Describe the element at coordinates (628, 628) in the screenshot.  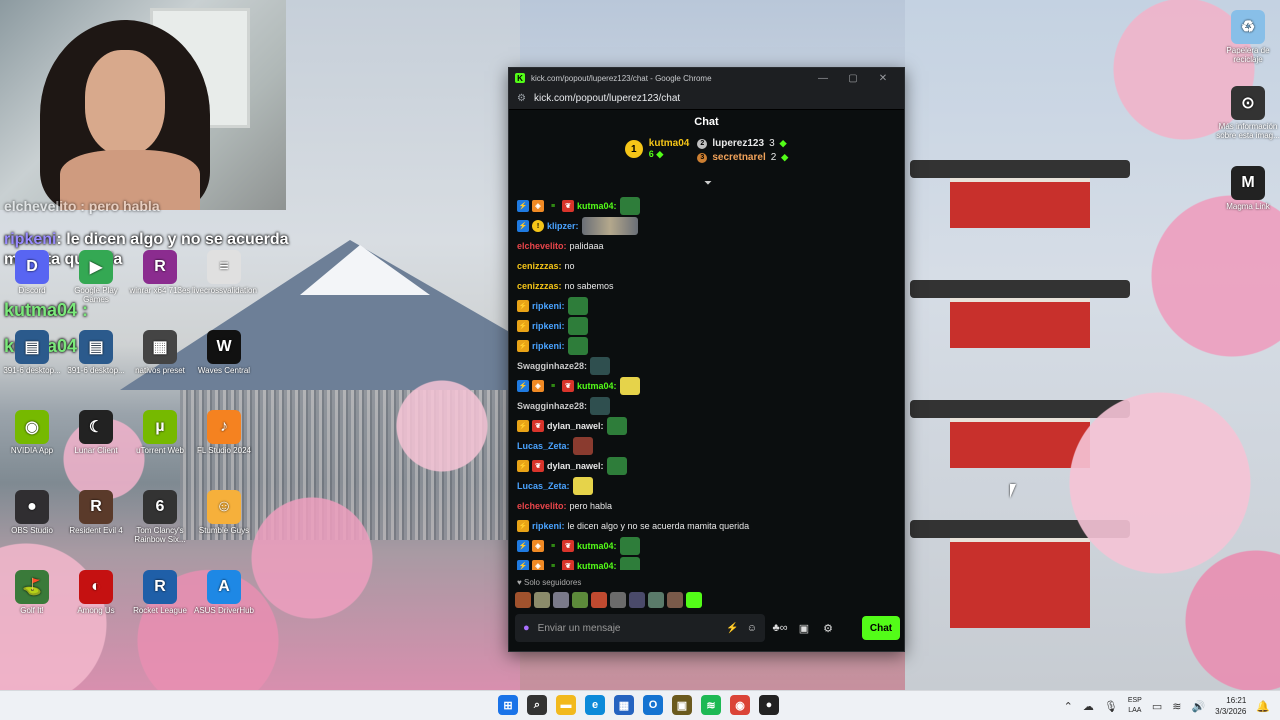
I see `chat-input-placeholder: Enviar un mensaje` at that location.